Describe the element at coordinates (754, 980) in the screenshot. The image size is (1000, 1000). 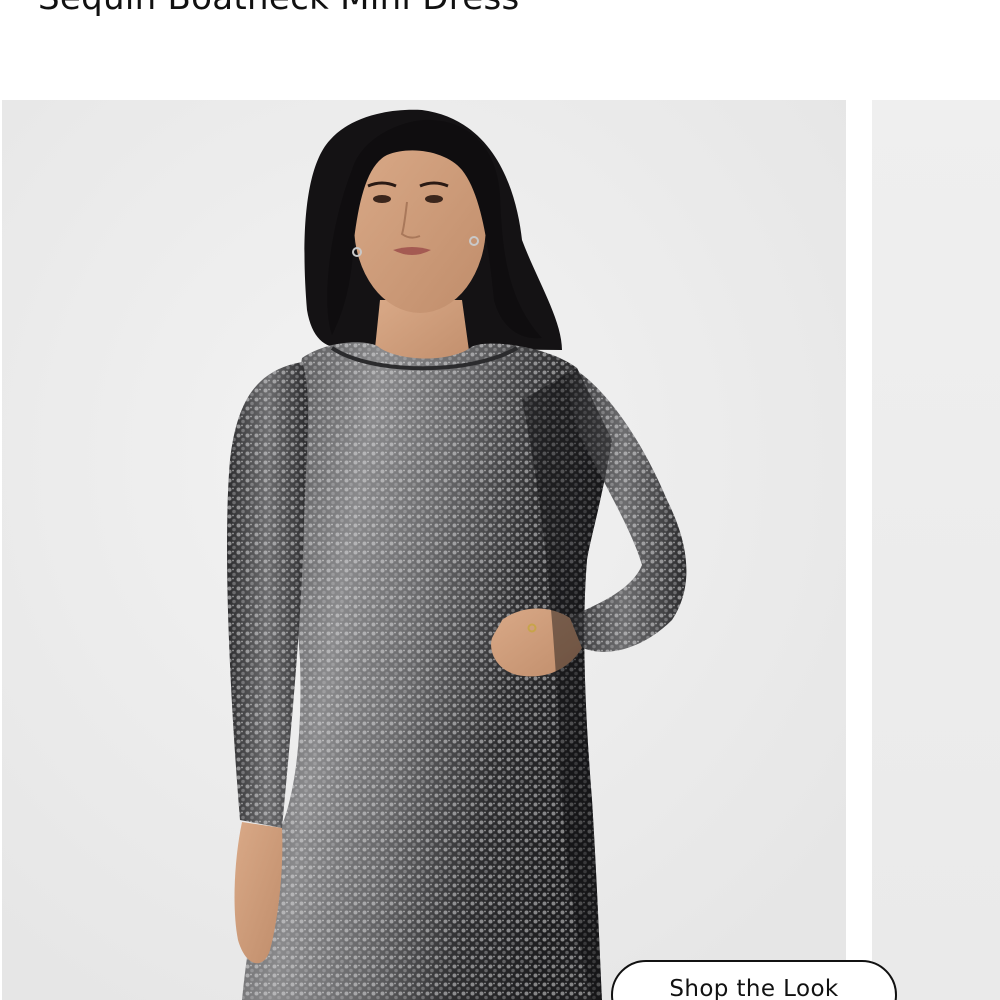
I see `shop-the-look-button: Shop the Look` at that location.